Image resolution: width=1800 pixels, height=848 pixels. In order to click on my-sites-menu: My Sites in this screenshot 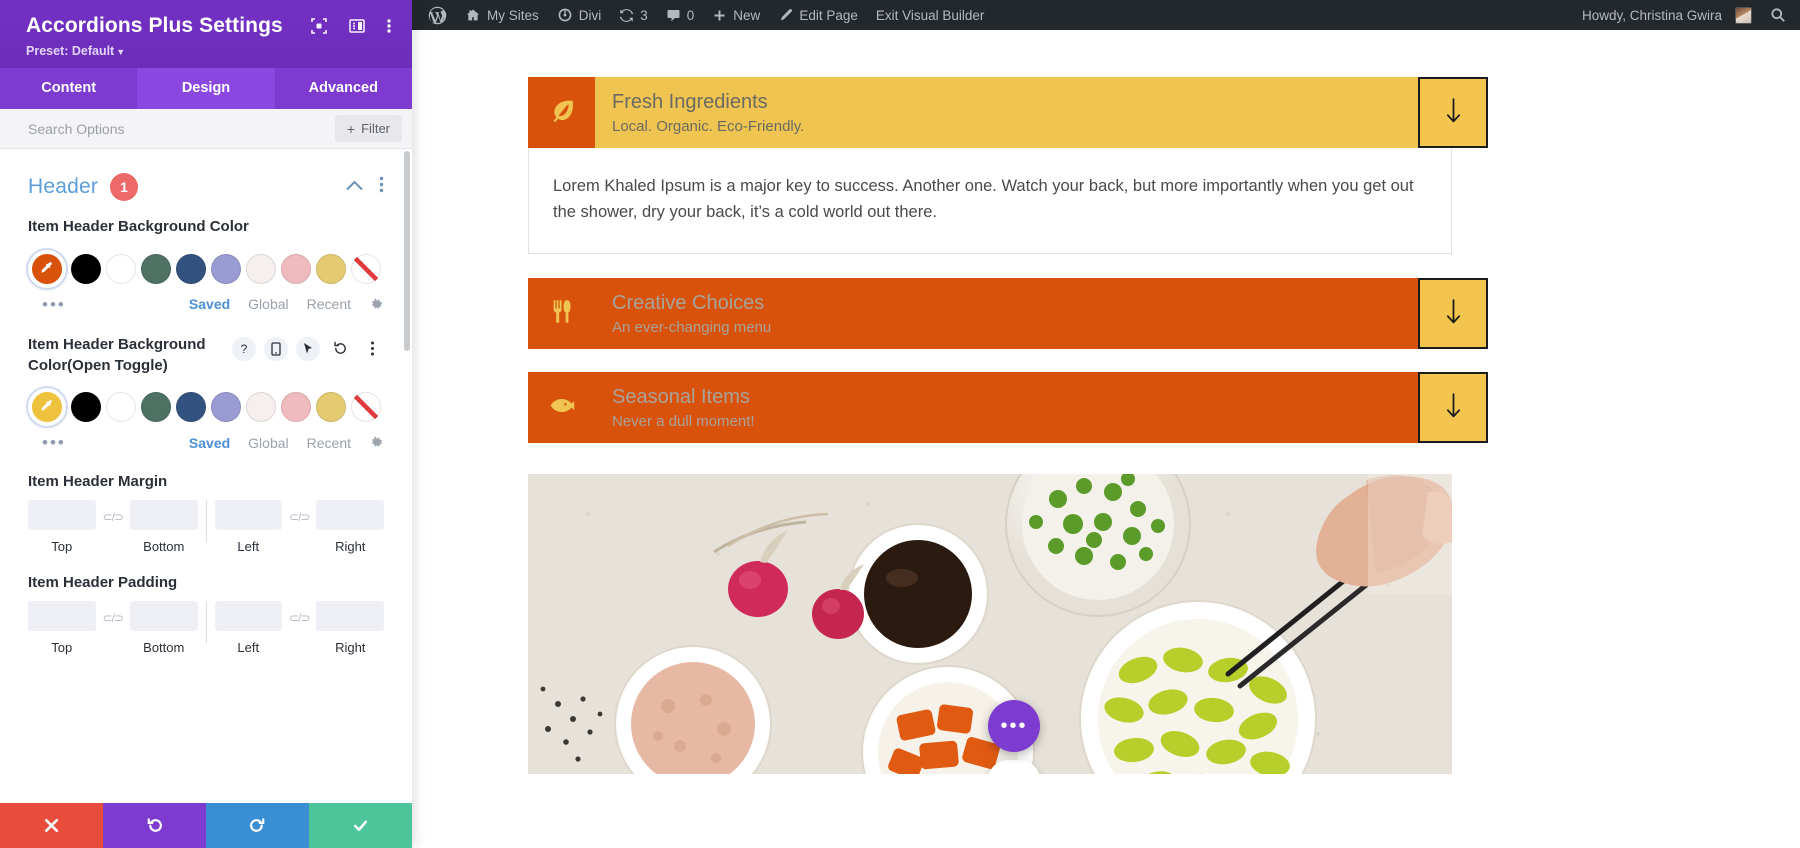, I will do `click(502, 15)`.